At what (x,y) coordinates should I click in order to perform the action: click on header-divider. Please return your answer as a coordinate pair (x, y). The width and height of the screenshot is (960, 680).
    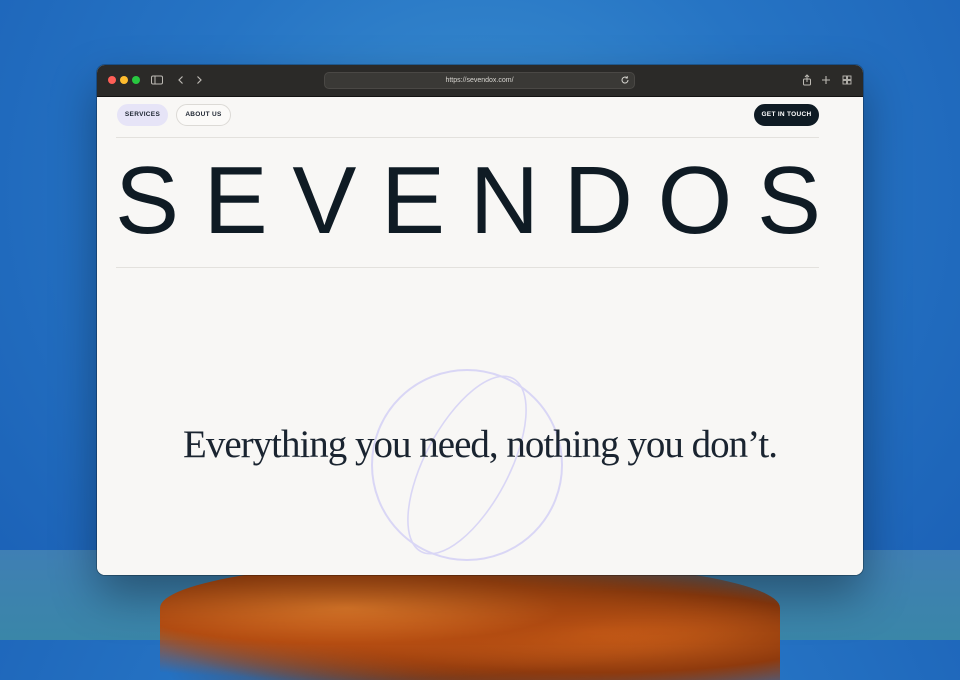
    Looking at the image, I should click on (467, 137).